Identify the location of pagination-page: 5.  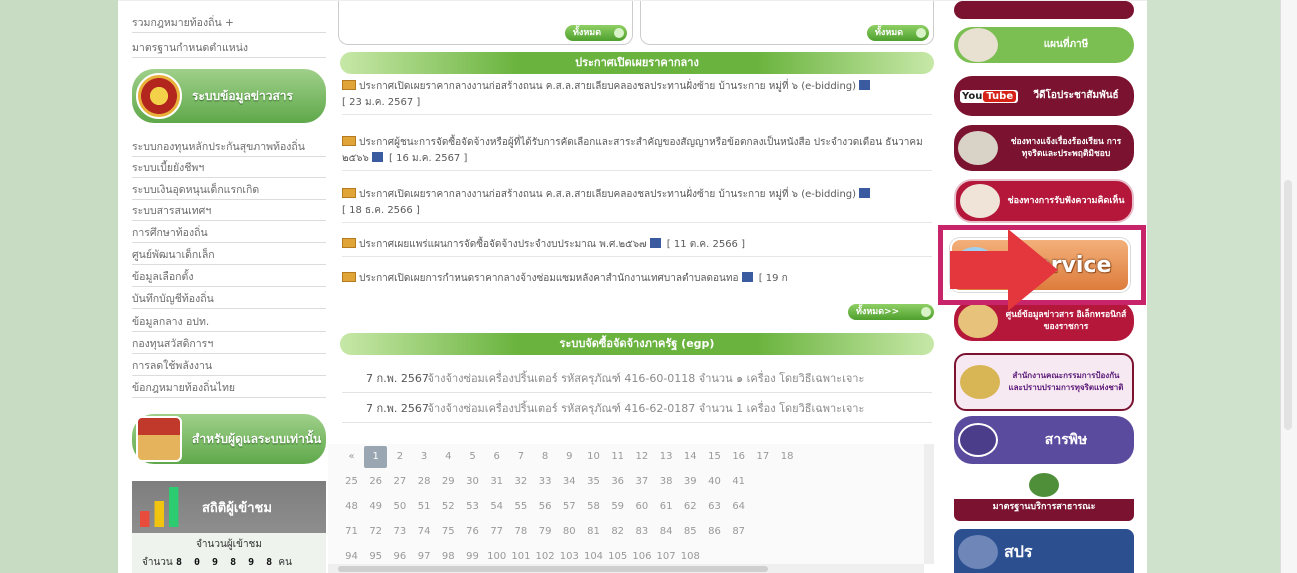
(472, 457).